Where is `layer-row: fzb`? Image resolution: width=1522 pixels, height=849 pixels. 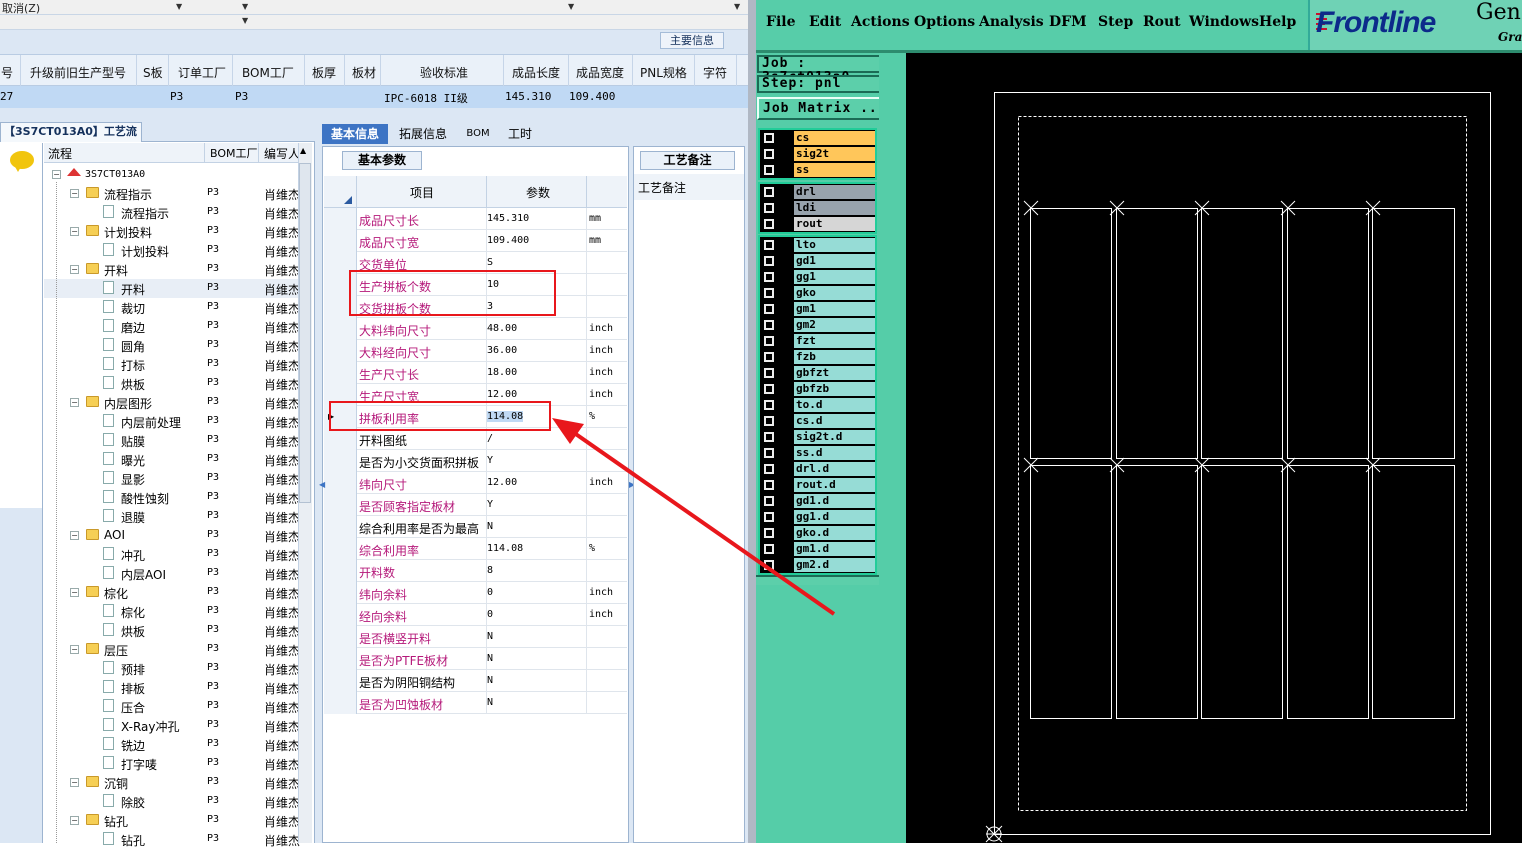
layer-row: fzb is located at coordinates (817, 357).